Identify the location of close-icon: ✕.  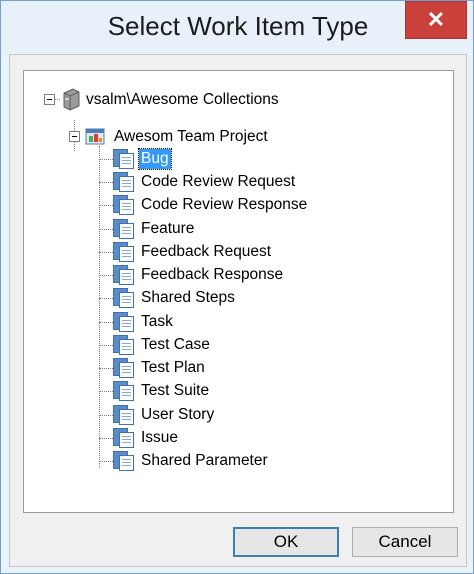
(436, 19).